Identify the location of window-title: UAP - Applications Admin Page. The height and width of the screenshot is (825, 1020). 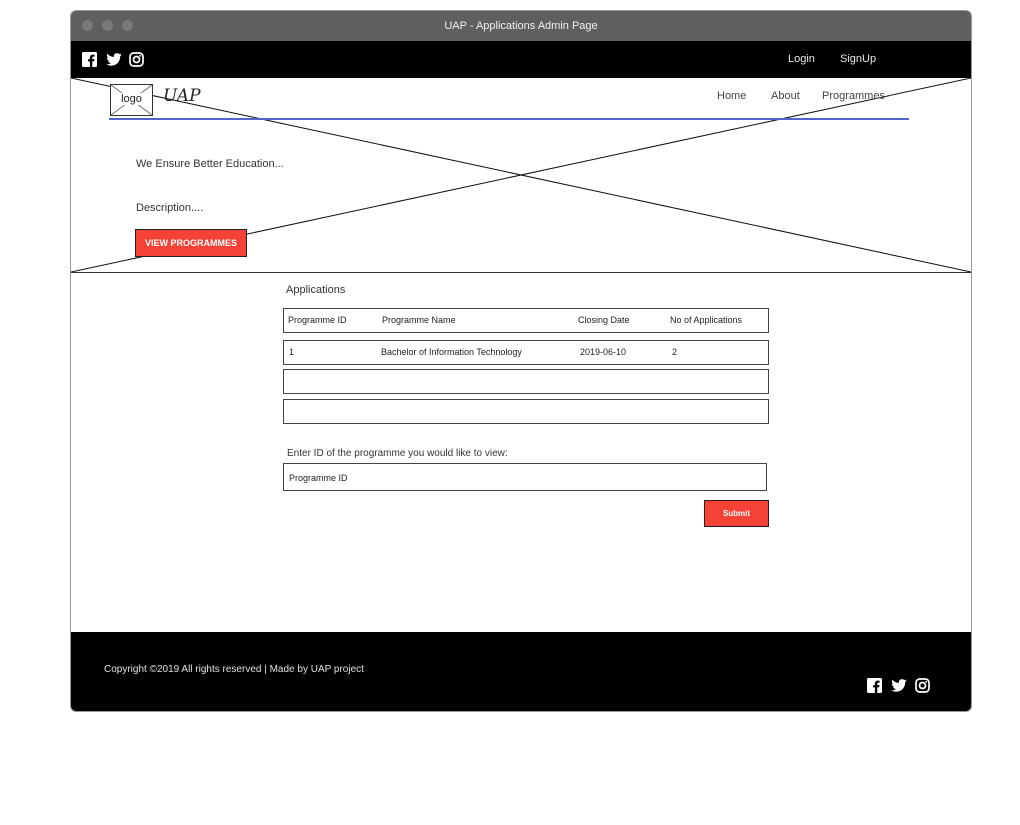
(521, 26).